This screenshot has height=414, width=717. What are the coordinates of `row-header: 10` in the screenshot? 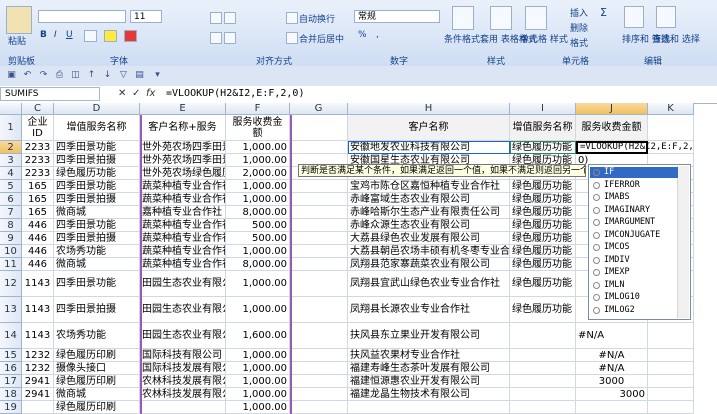 It's located at (11, 251).